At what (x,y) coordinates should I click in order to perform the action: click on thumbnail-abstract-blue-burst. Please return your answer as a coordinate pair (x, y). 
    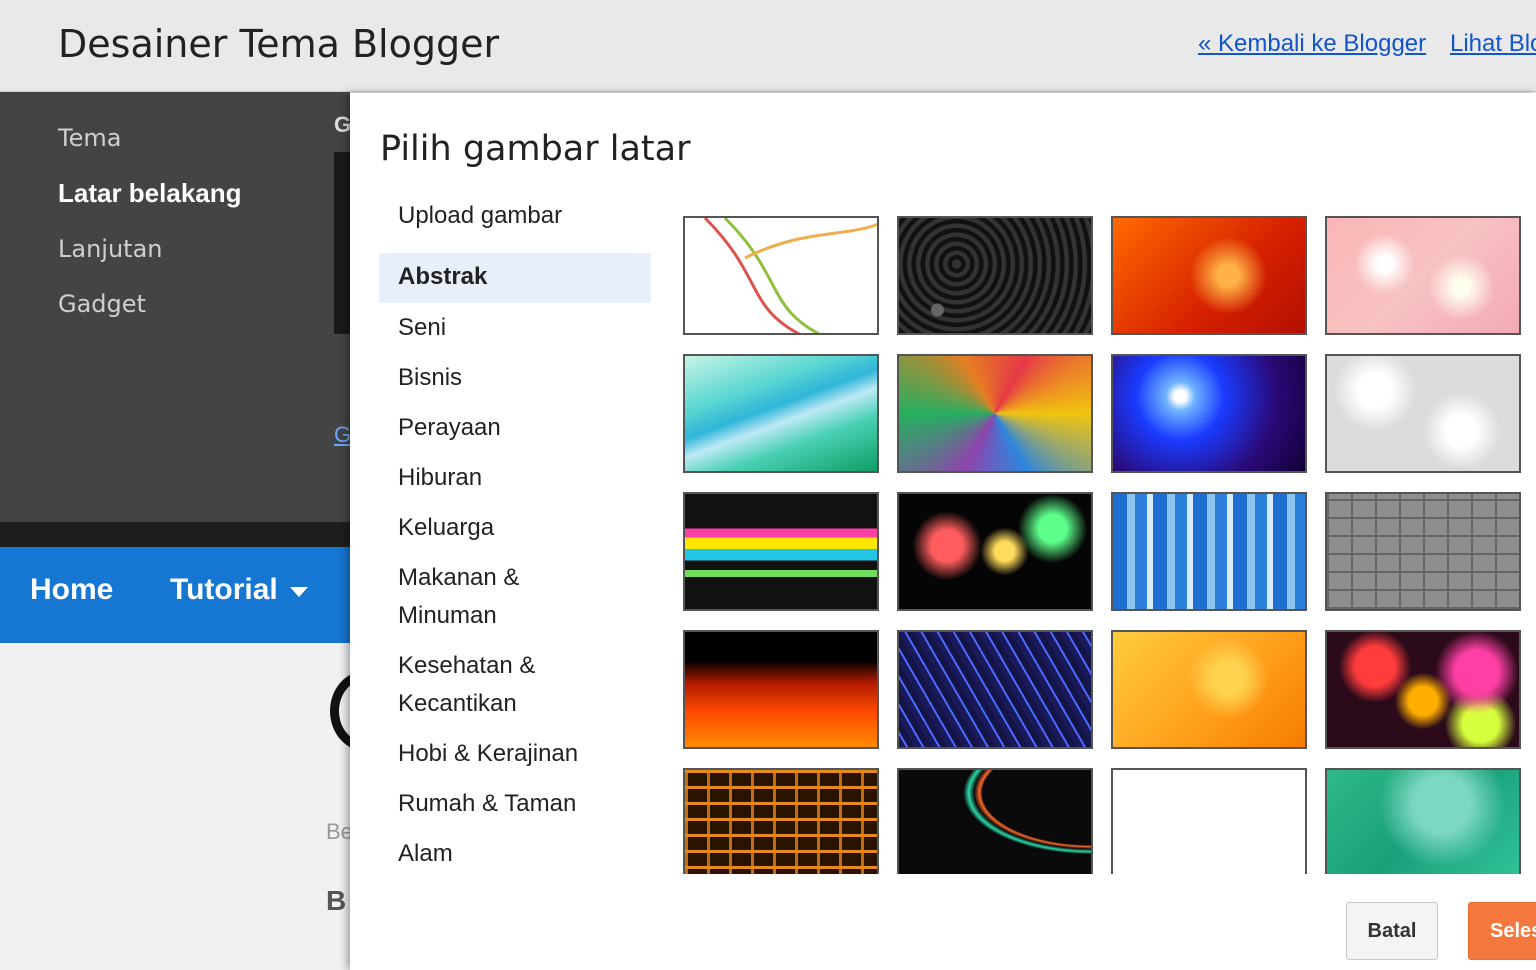
    Looking at the image, I should click on (1209, 413).